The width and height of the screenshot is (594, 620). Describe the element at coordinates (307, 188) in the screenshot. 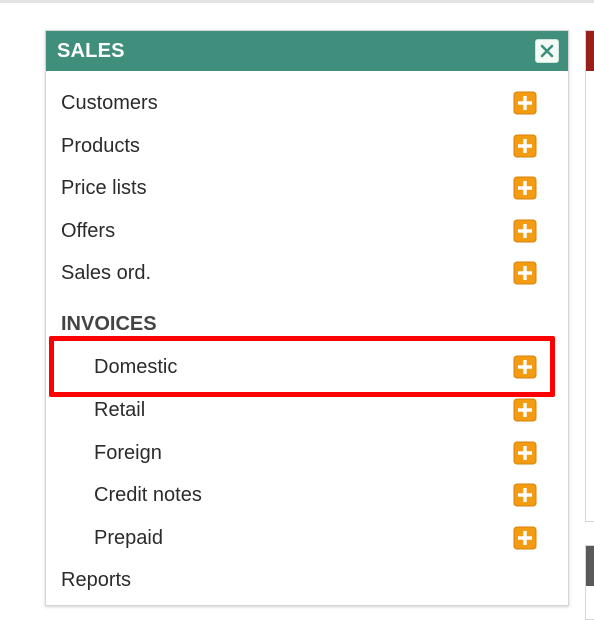

I see `menu-item-price-lists: Price lists` at that location.